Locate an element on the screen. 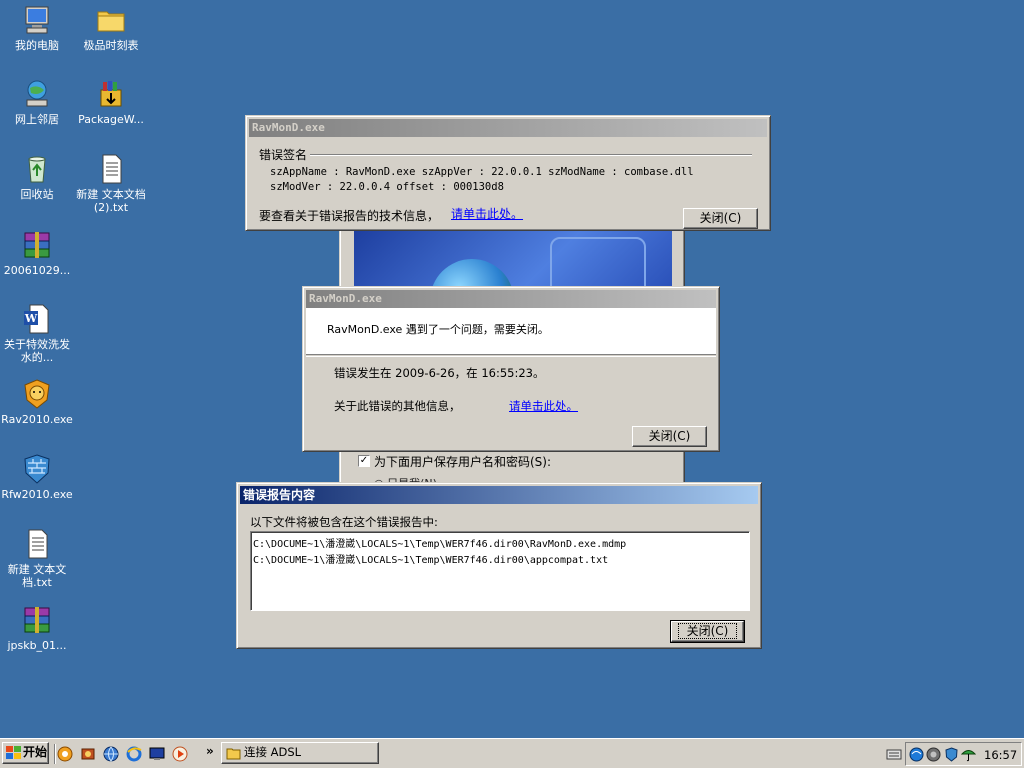 This screenshot has height=768, width=1024. desktop-icon-text-file: 新建 文本文档.txt is located at coordinates (37, 558).